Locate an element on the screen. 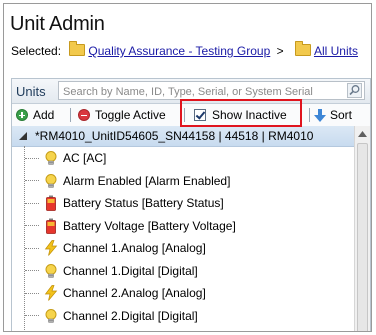 This screenshot has height=335, width=376. tree-item: Channel 1.Digital [Digital] is located at coordinates (183, 271).